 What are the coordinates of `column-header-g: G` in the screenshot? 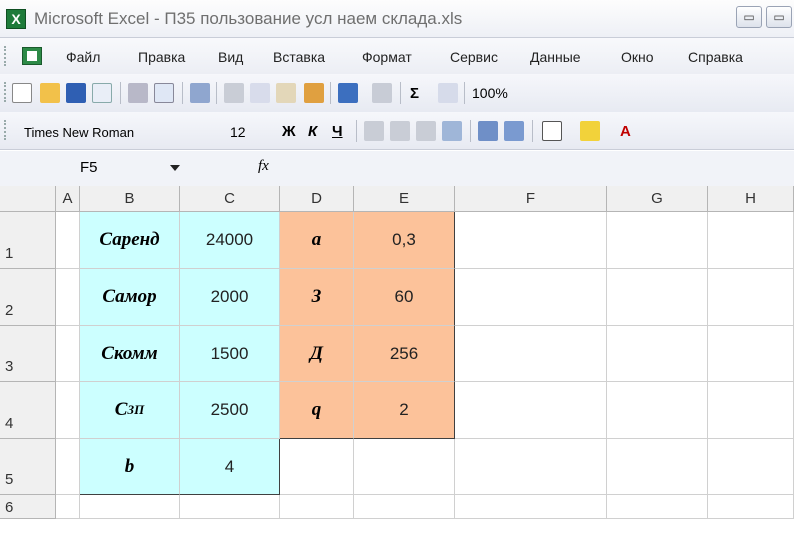 It's located at (657, 199).